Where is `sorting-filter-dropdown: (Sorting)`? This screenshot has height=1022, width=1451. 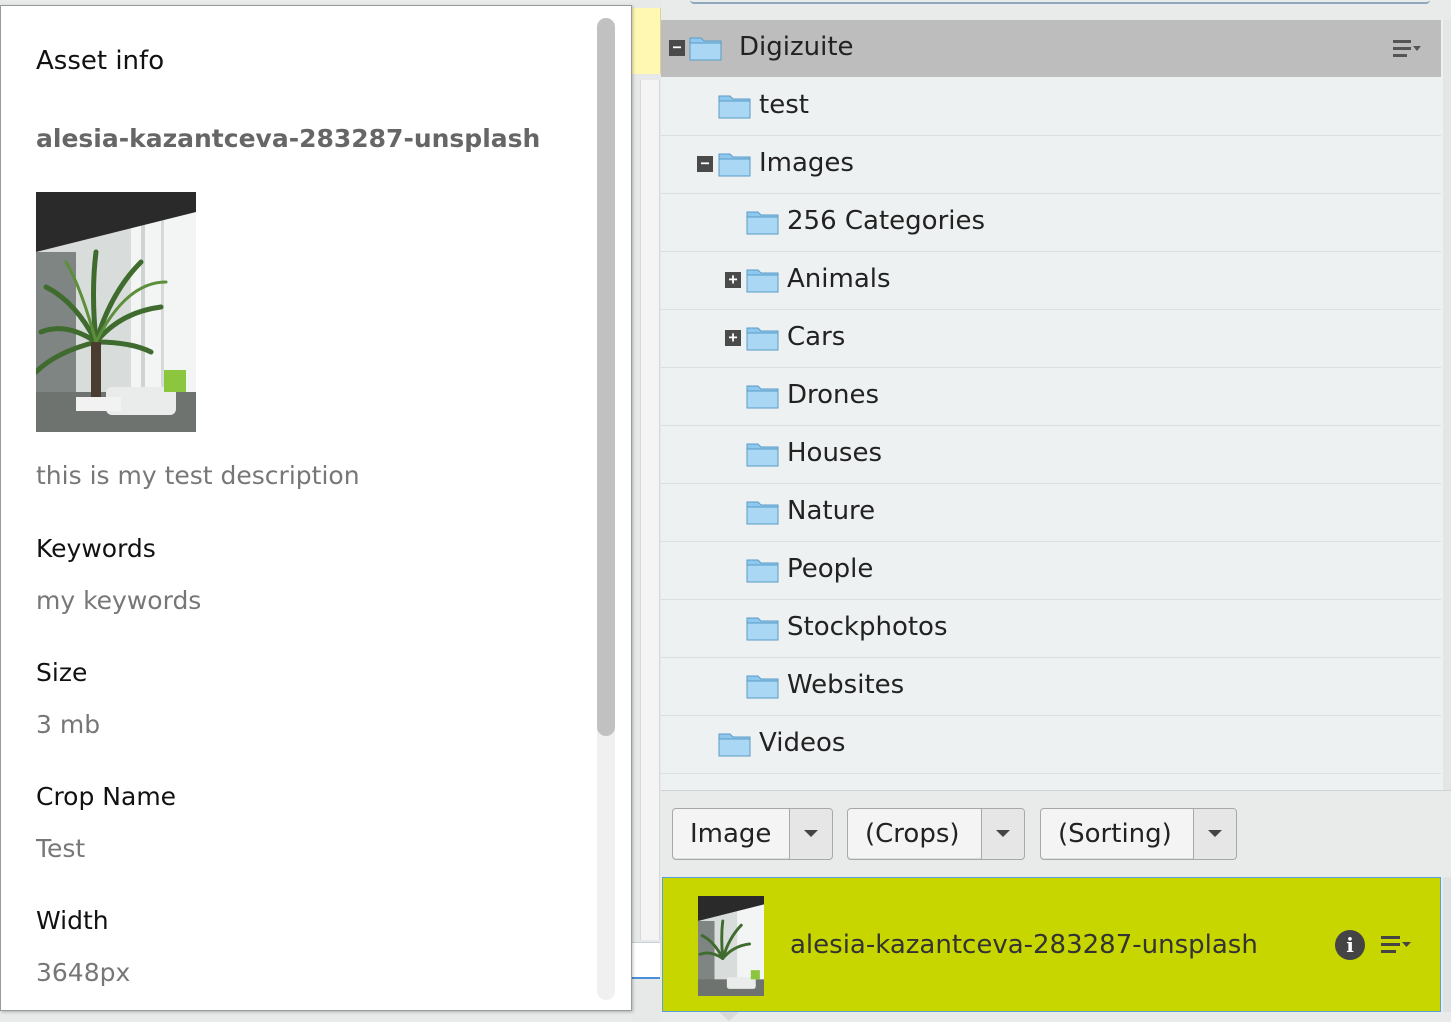 sorting-filter-dropdown: (Sorting) is located at coordinates (1138, 834).